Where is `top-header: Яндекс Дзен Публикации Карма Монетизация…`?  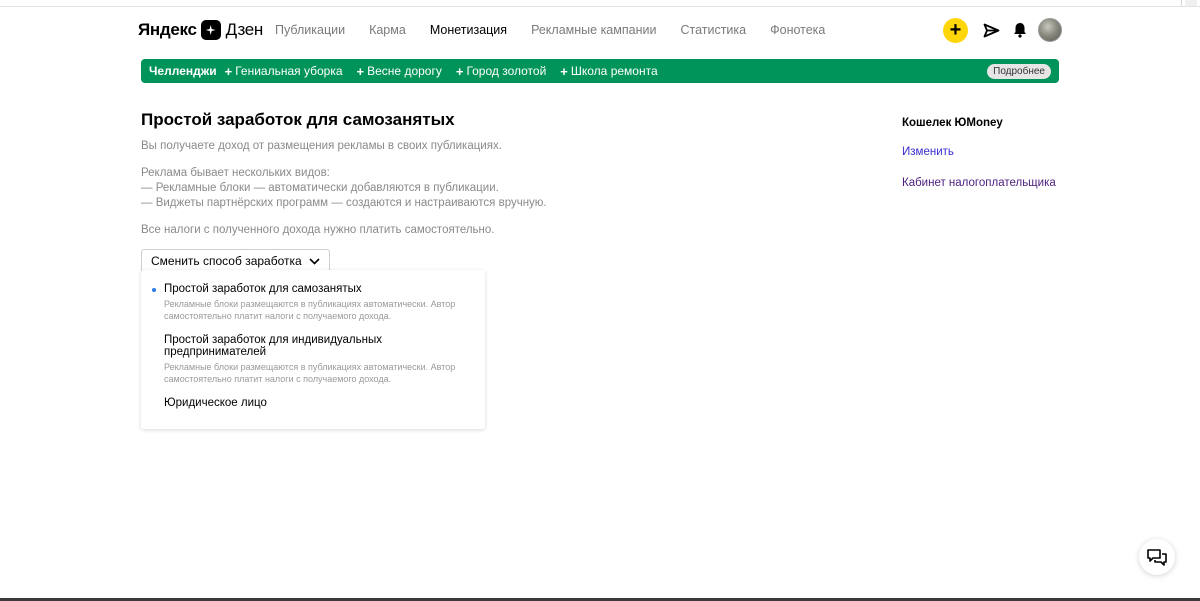
top-header: Яндекс Дзен Публикации Карма Монетизация… is located at coordinates (600, 30).